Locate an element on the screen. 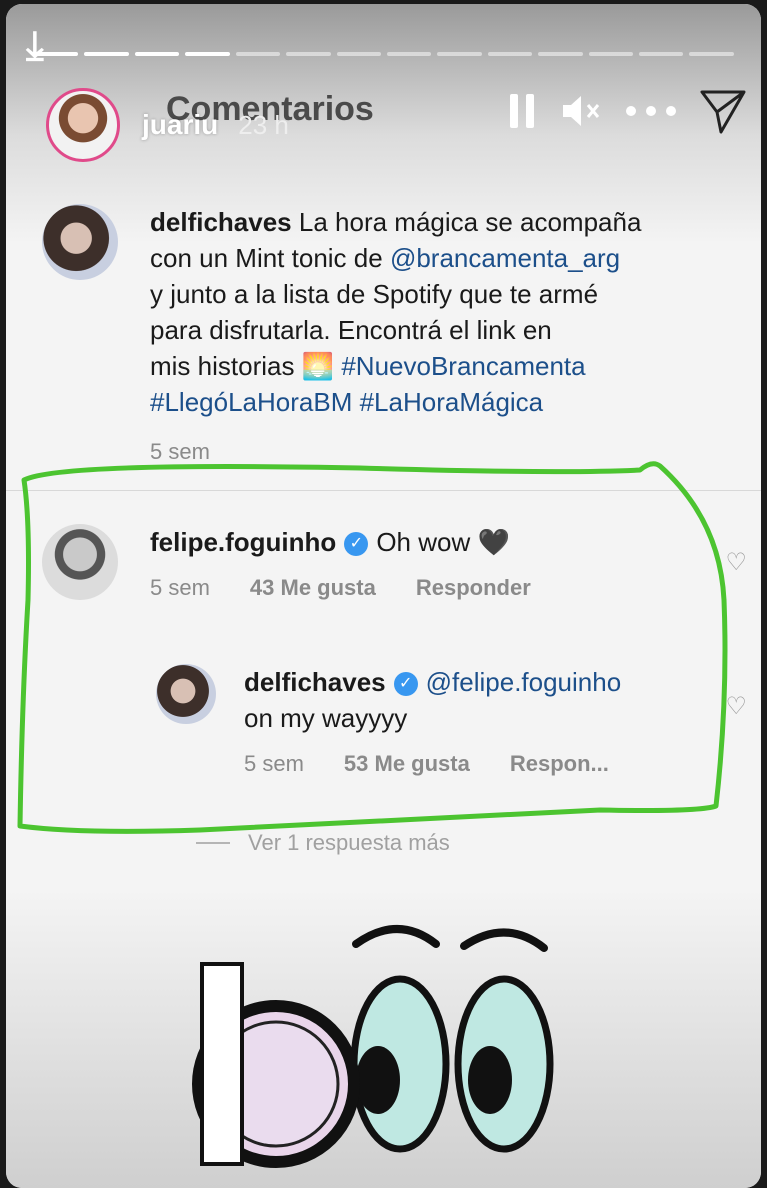  caption-username: delfichaves is located at coordinates (221, 222).